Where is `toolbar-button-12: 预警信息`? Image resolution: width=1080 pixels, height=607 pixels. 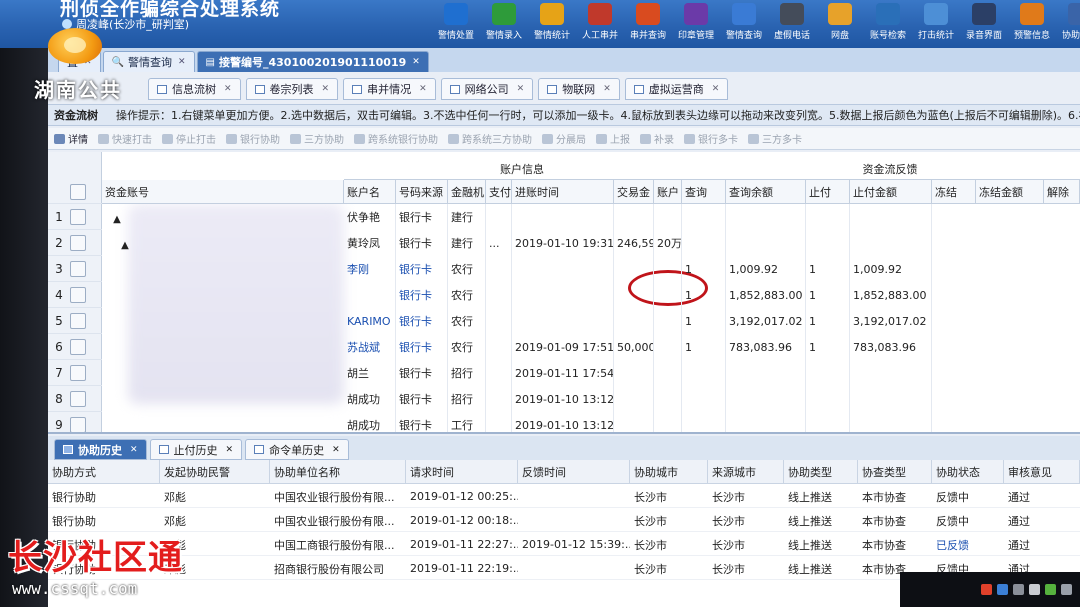 toolbar-button-12: 预警信息 is located at coordinates (1032, 24).